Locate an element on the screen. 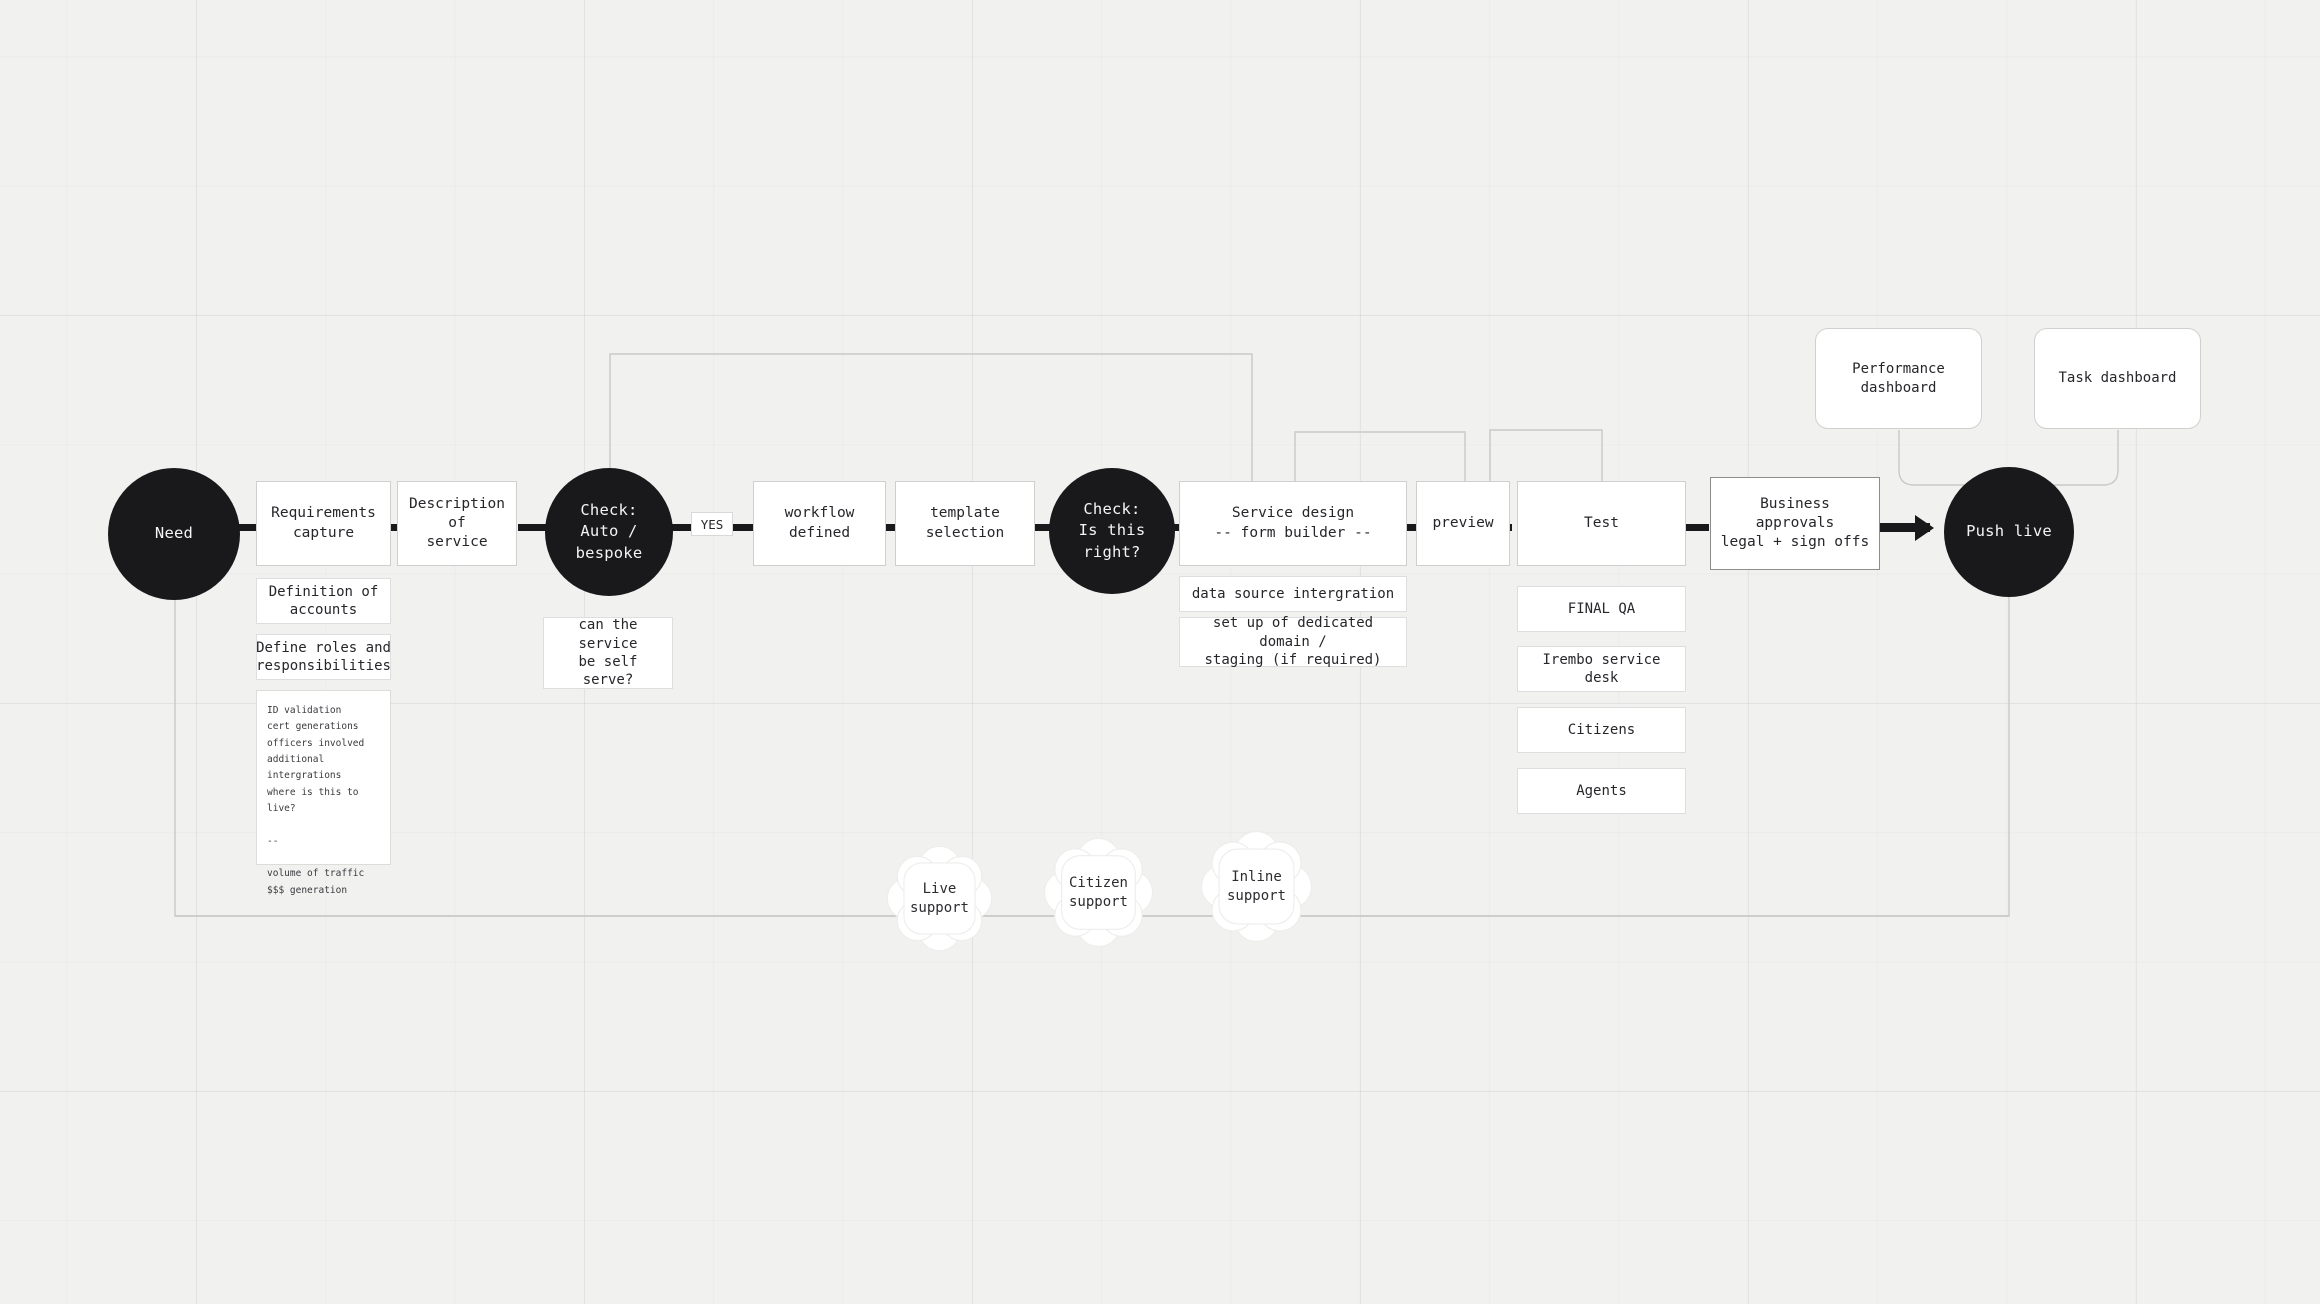 This screenshot has width=2320, height=1304. node-check-auto-label: Check: Auto / bespoke is located at coordinates (609, 531).